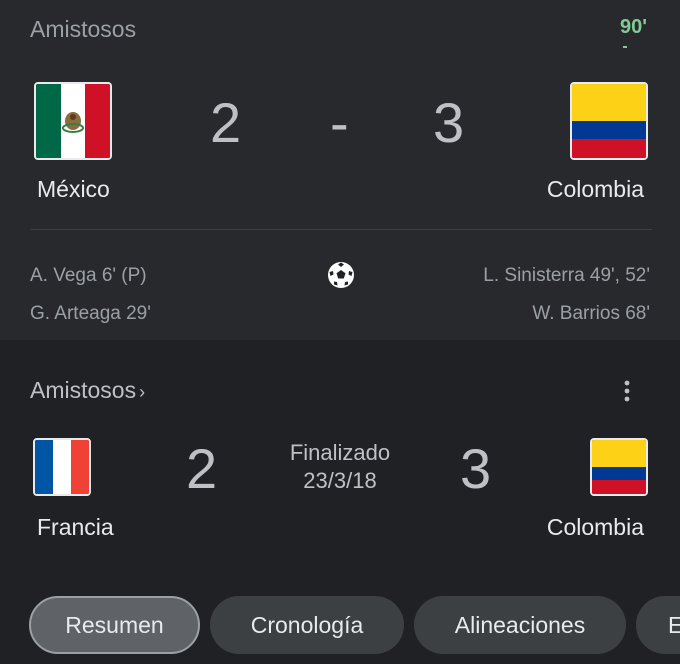 This screenshot has width=680, height=664. Describe the element at coordinates (341, 275) in the screenshot. I see `soccer-ball-icon` at that location.